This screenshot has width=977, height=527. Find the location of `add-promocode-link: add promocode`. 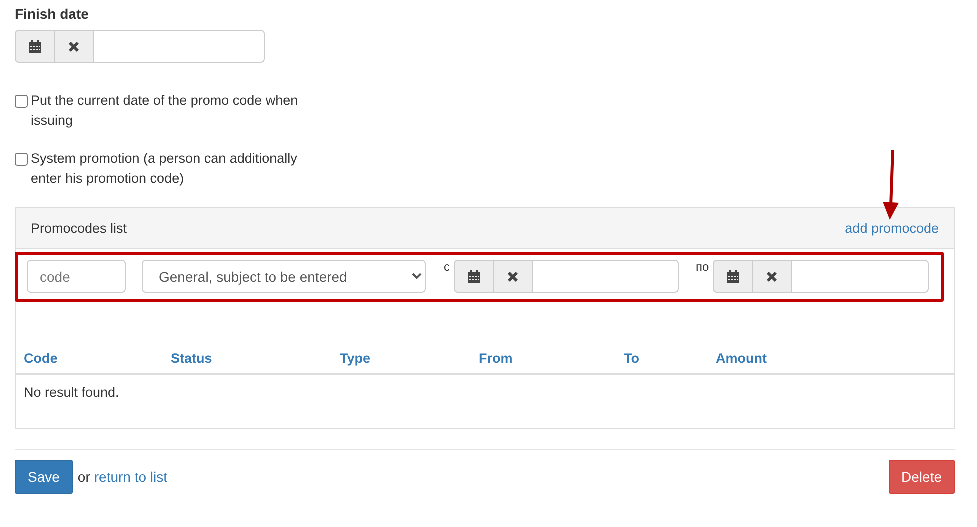

add-promocode-link: add promocode is located at coordinates (892, 228).